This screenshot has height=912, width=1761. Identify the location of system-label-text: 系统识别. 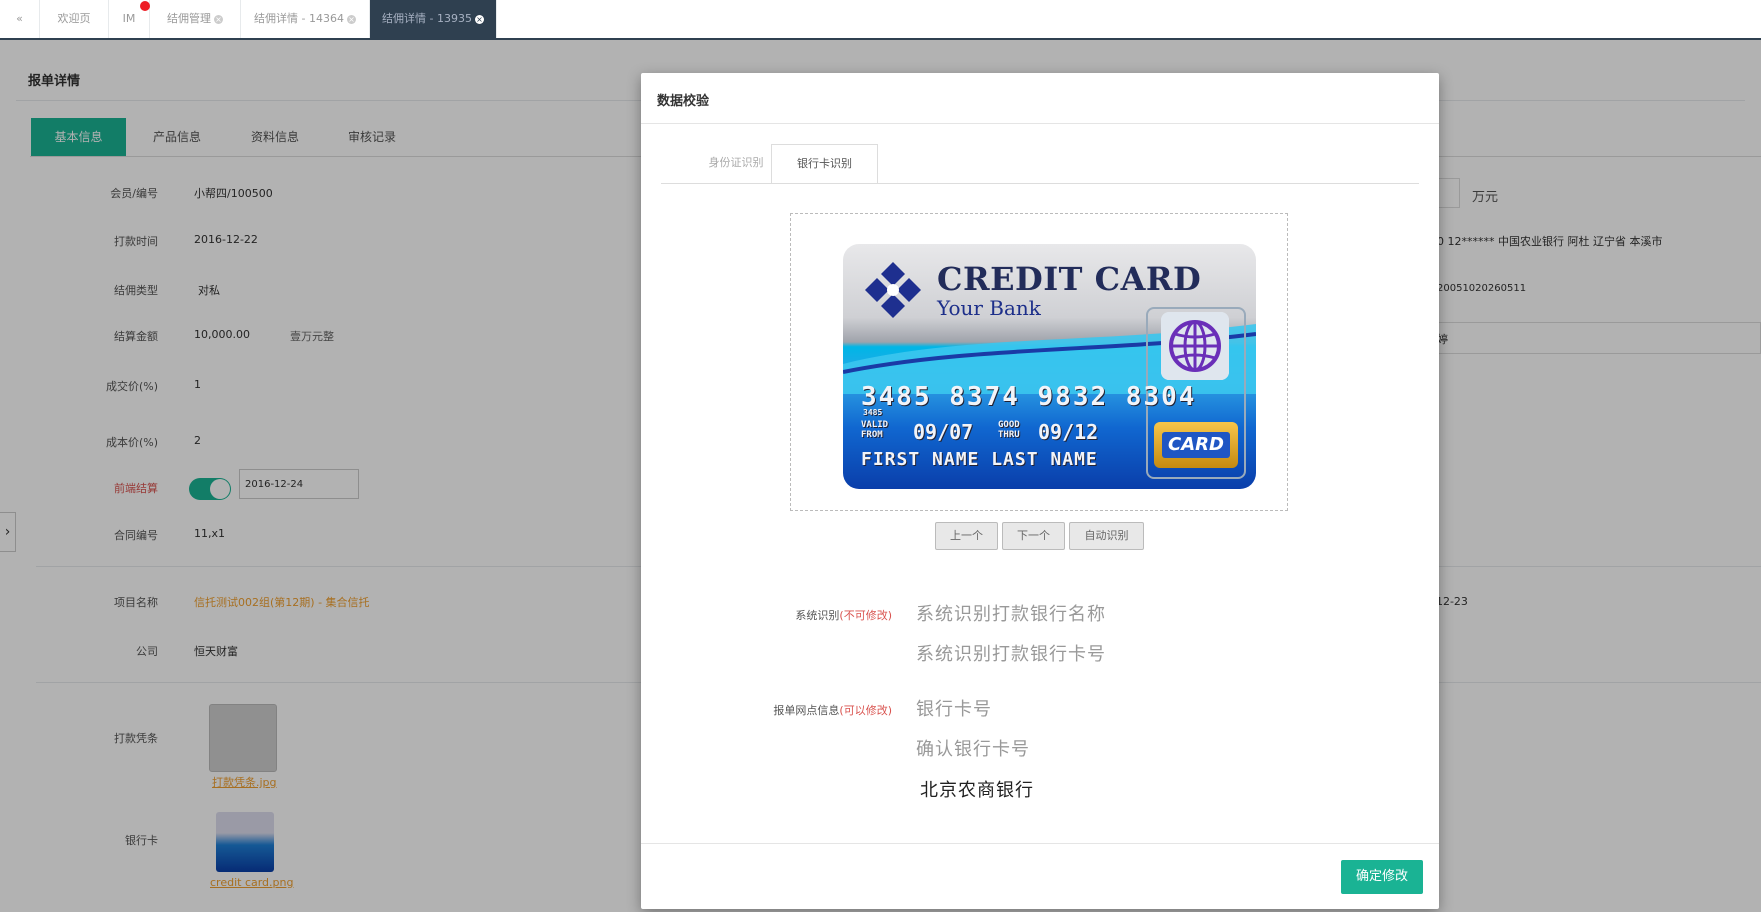
(817, 615).